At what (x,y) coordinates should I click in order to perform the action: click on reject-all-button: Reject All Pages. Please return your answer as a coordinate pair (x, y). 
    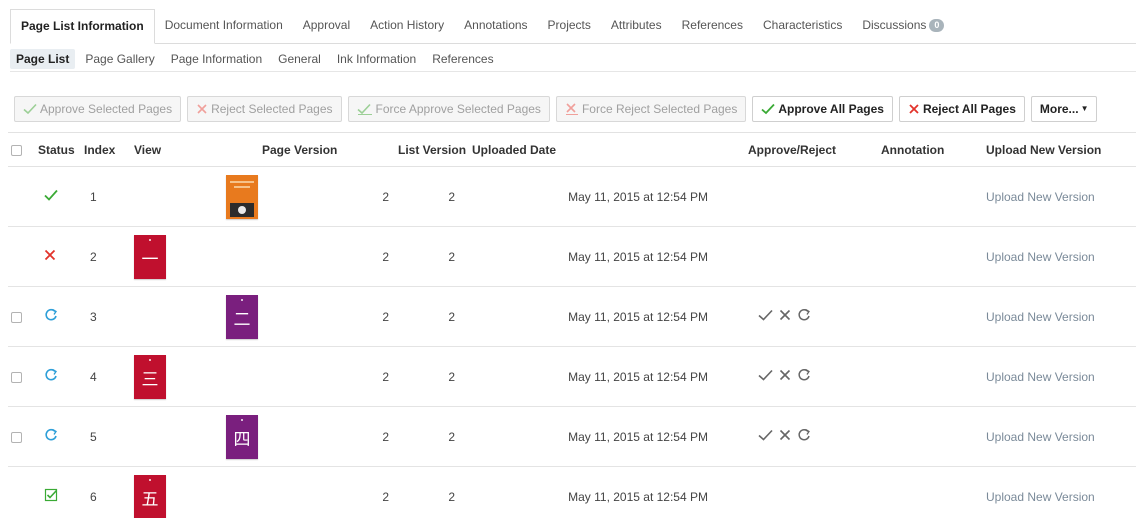
    Looking at the image, I should click on (961, 109).